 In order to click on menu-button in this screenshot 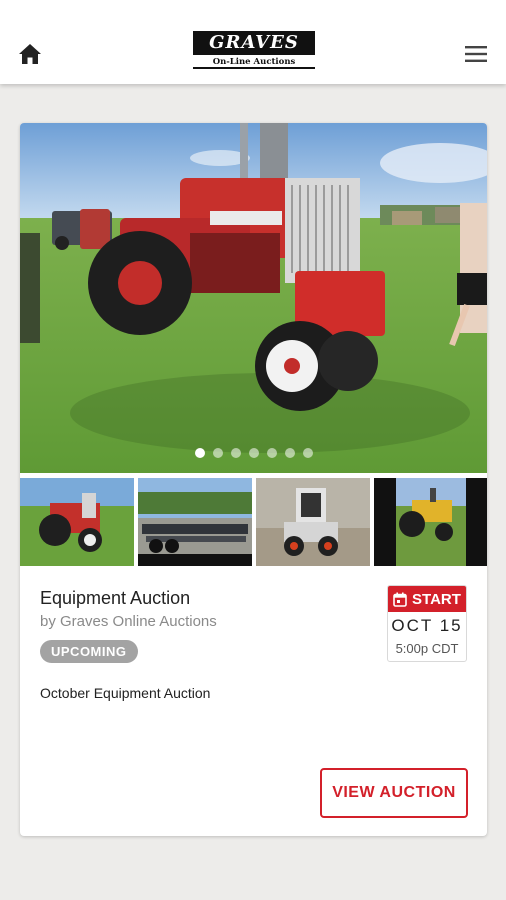, I will do `click(476, 54)`.